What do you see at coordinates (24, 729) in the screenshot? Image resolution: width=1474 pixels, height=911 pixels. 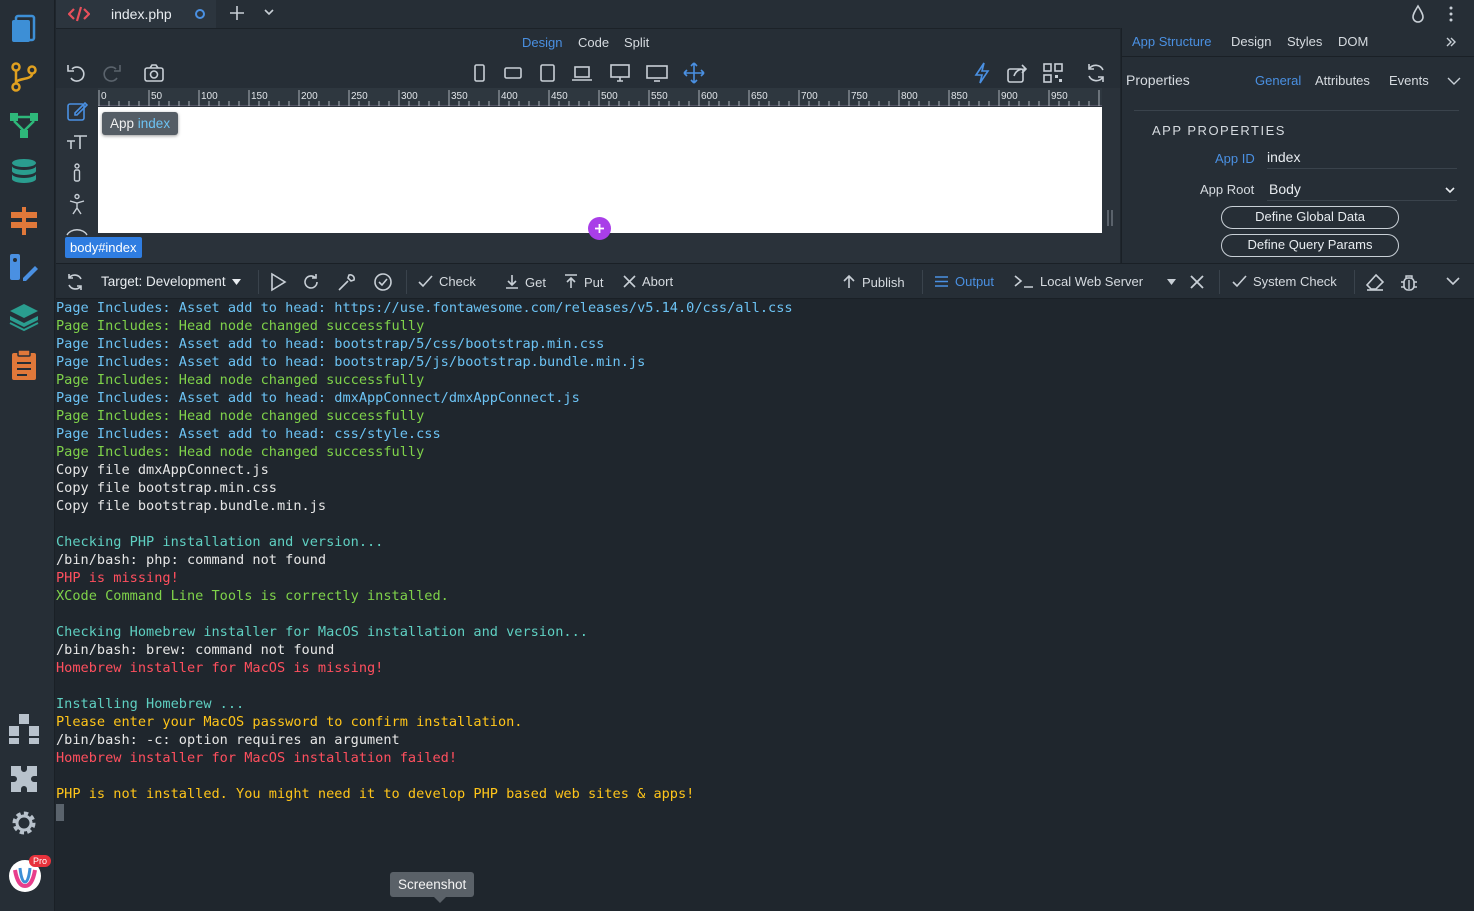 I see `extensions-icon` at bounding box center [24, 729].